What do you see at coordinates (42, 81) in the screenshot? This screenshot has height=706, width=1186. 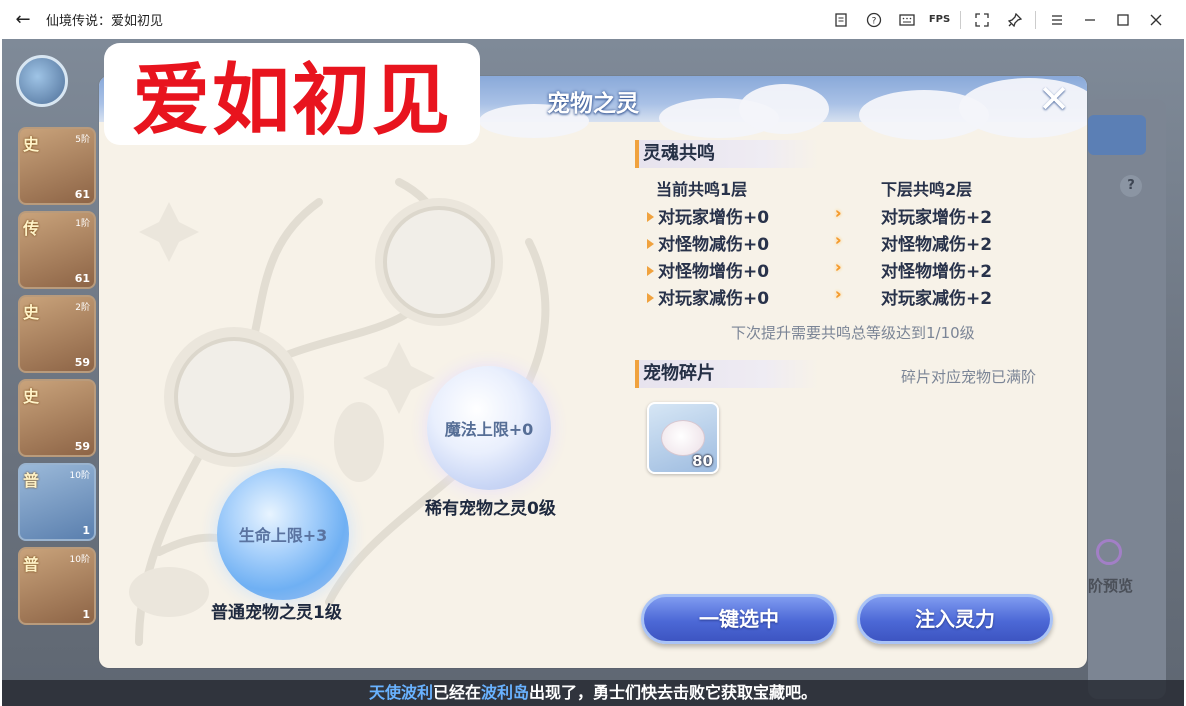 I see `game-back-button` at bounding box center [42, 81].